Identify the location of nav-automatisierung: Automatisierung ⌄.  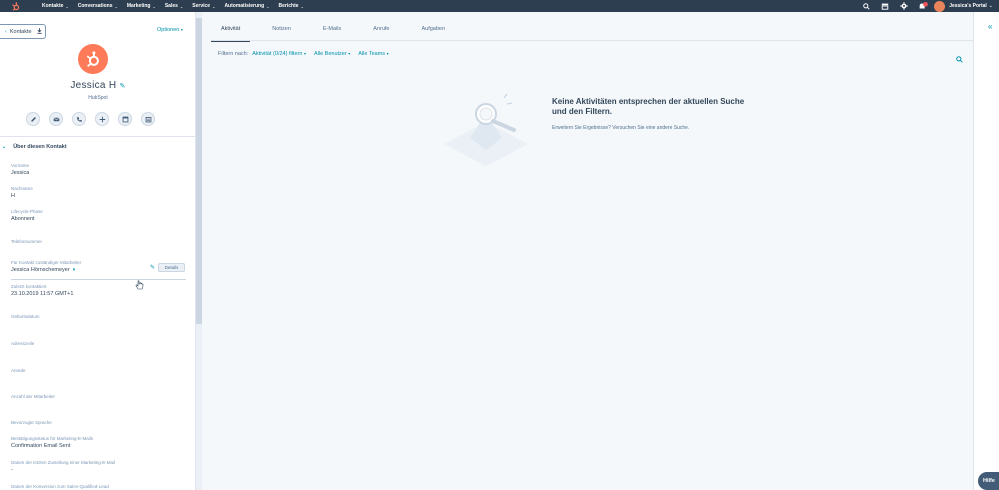
(246, 6).